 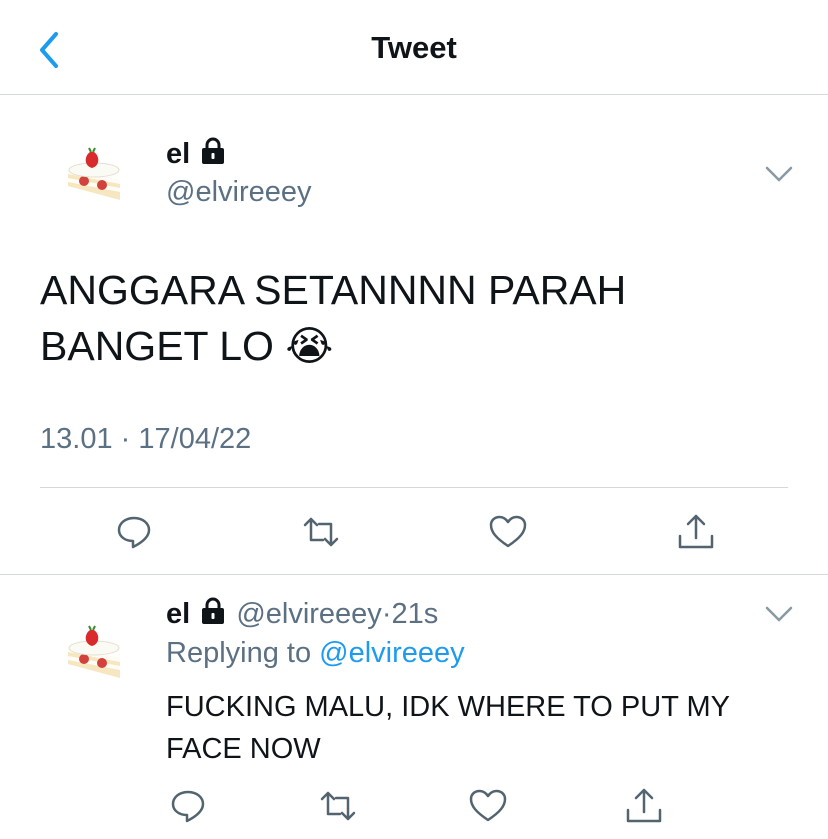 I want to click on handle: @elvireeey, so click(x=239, y=192).